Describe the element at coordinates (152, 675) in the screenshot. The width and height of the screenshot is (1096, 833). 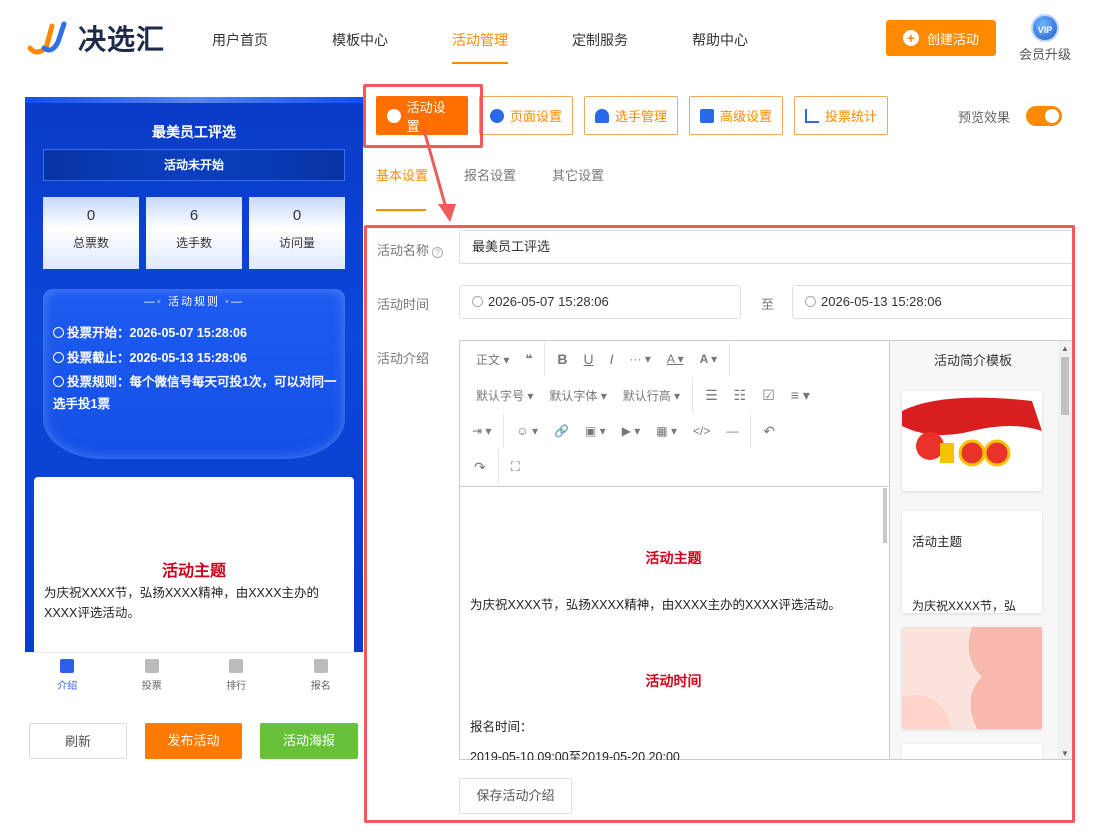
I see `tabbar-item-vote: 投票` at that location.